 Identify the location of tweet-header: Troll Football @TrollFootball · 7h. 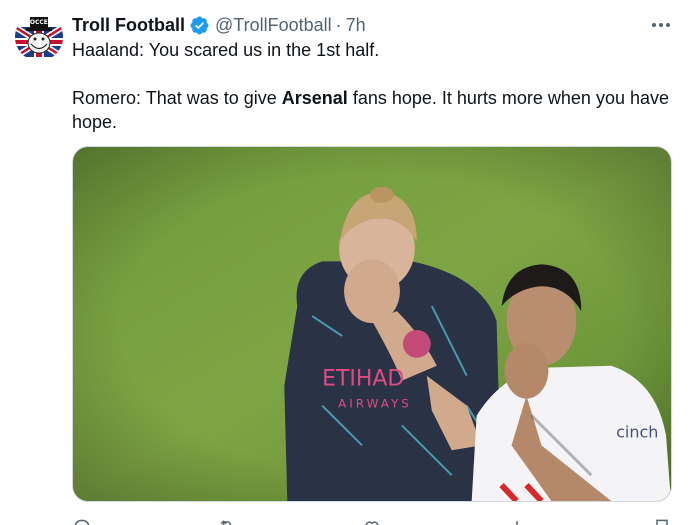
(219, 25).